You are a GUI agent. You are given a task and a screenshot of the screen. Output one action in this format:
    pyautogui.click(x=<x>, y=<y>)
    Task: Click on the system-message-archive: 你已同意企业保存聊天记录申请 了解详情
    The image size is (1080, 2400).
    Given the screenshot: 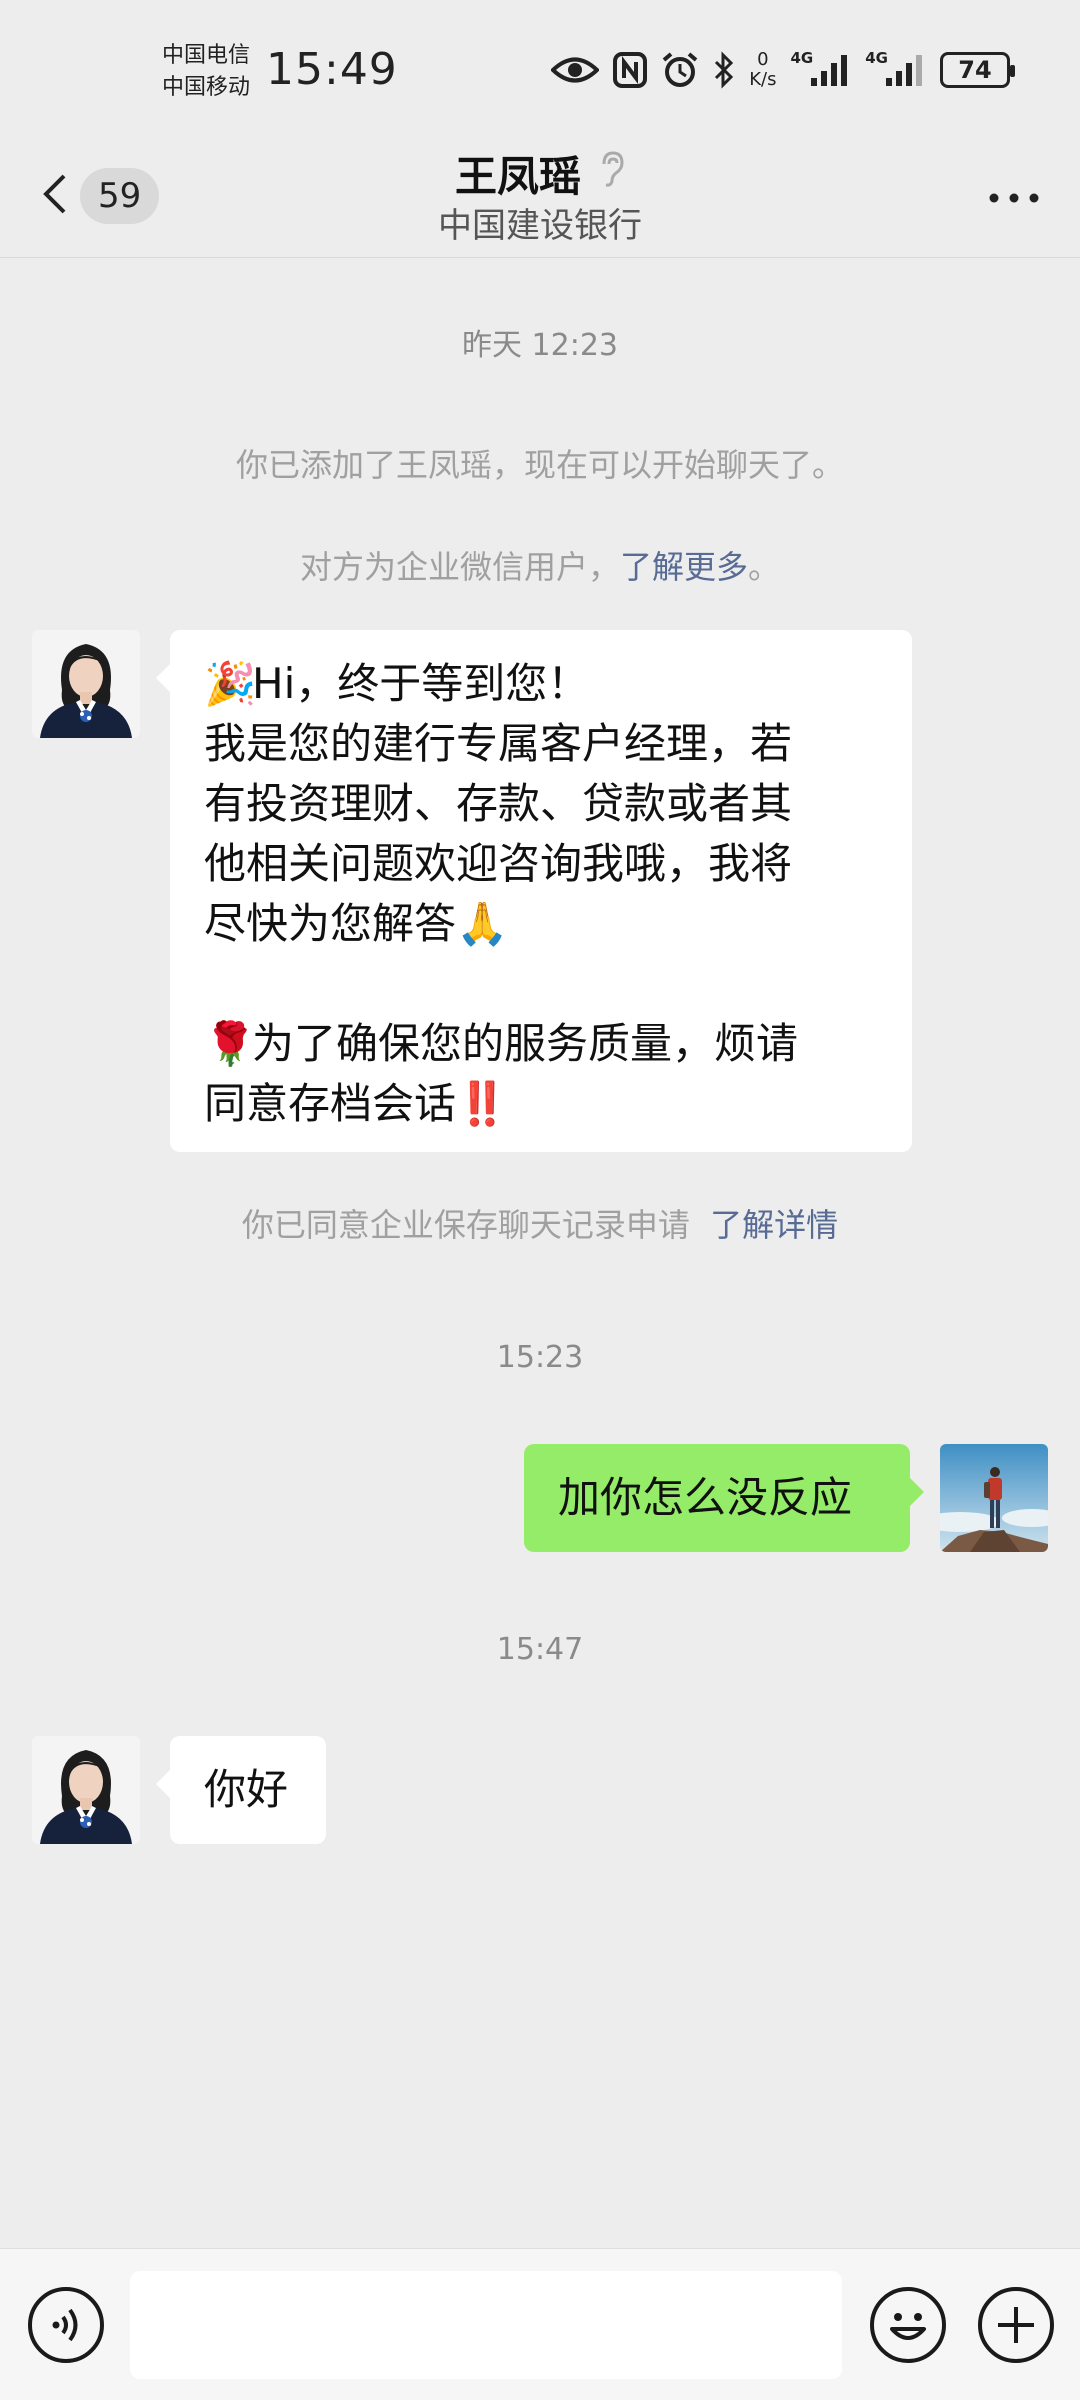 What is the action you would take?
    pyautogui.click(x=540, y=1223)
    